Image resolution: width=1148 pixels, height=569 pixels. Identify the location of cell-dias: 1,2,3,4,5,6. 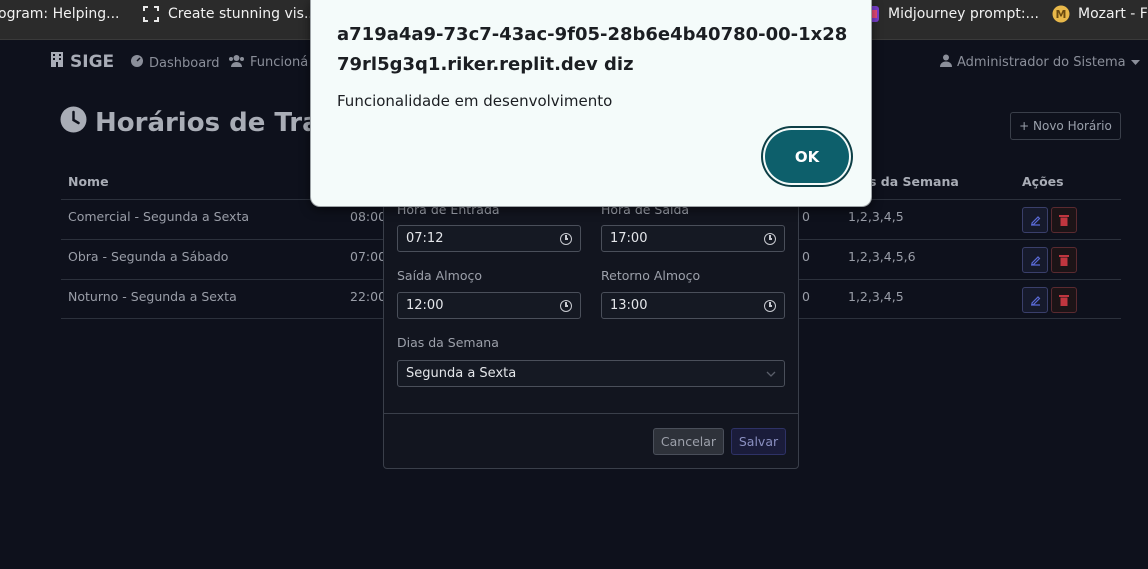
(882, 256).